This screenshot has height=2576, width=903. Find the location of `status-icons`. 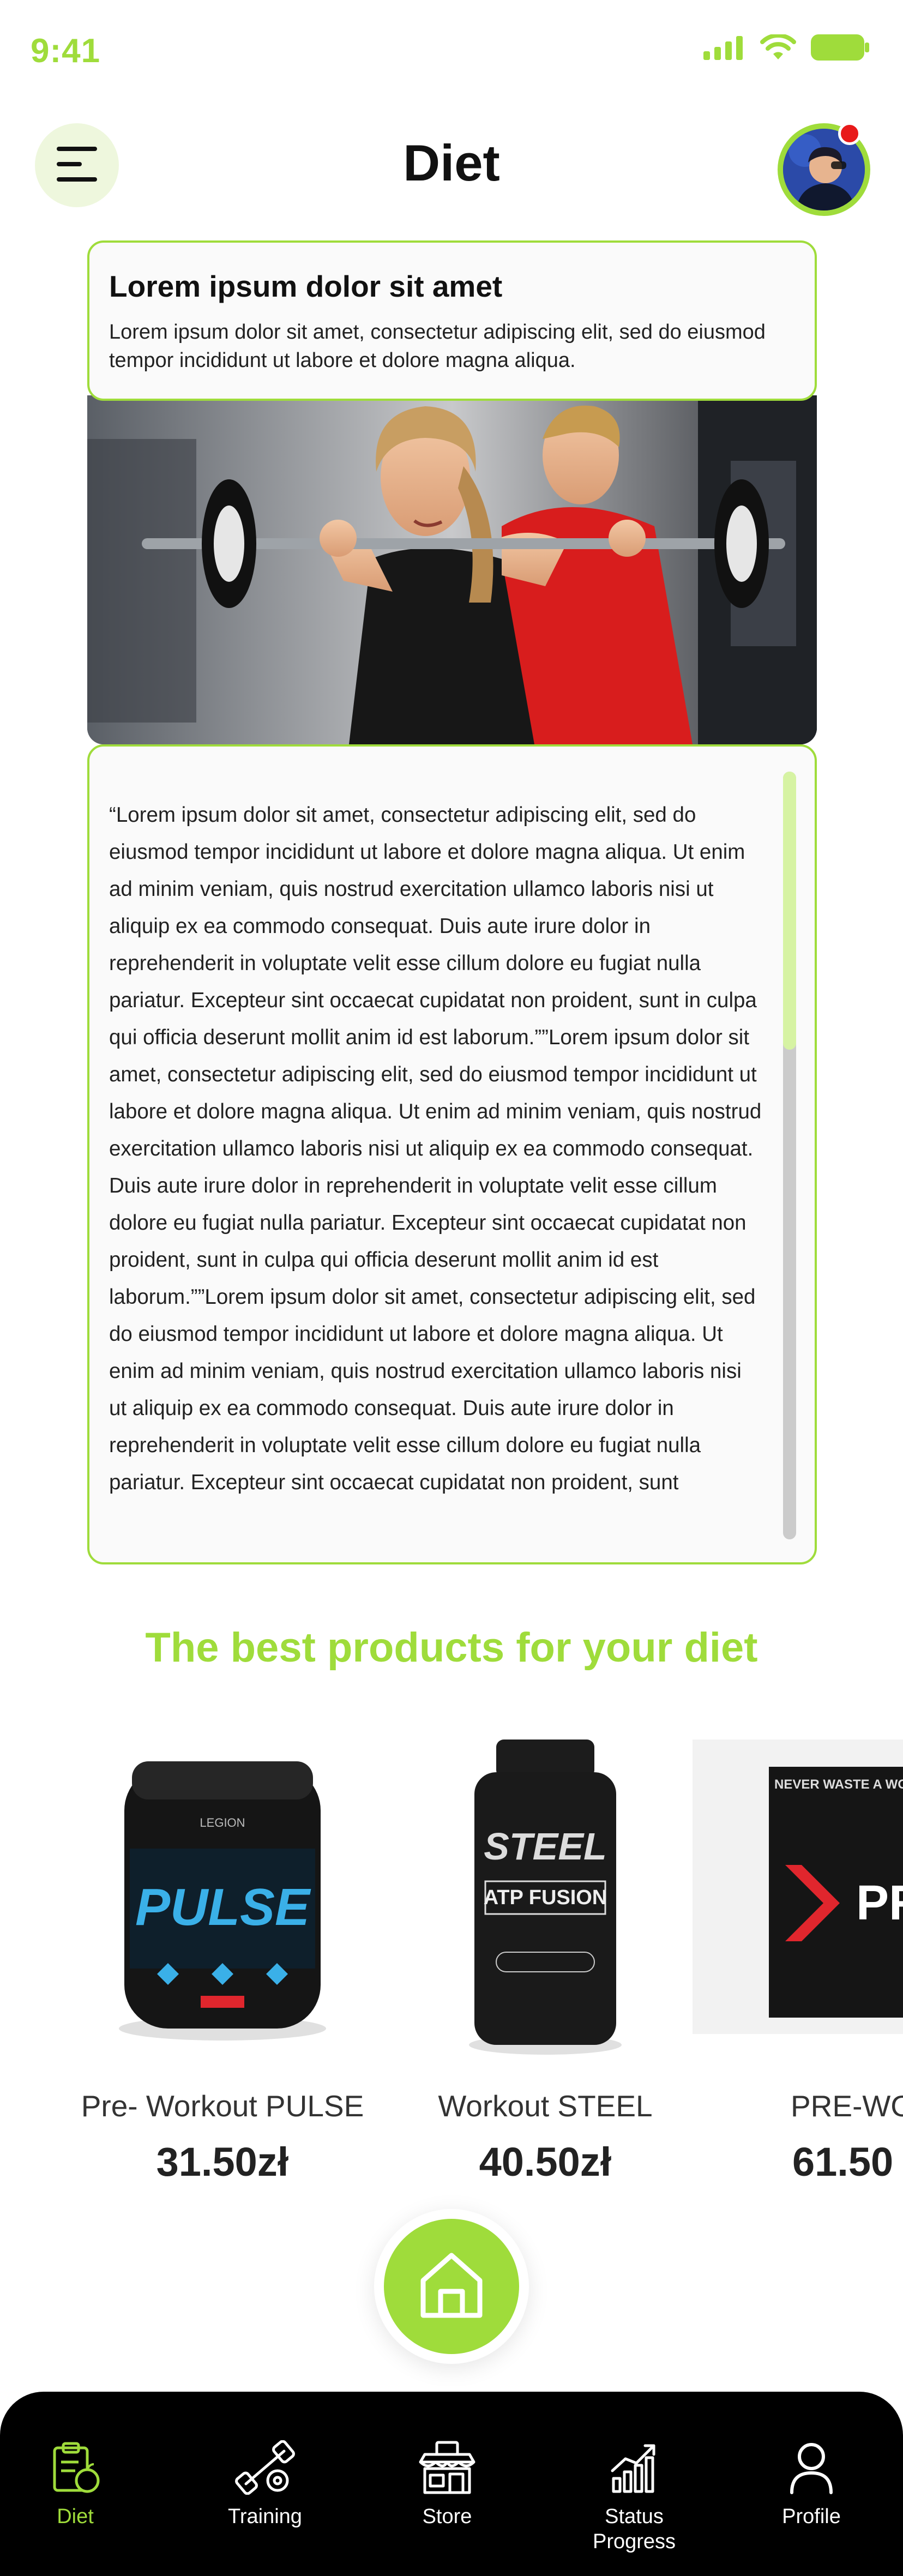

status-icons is located at coordinates (786, 48).